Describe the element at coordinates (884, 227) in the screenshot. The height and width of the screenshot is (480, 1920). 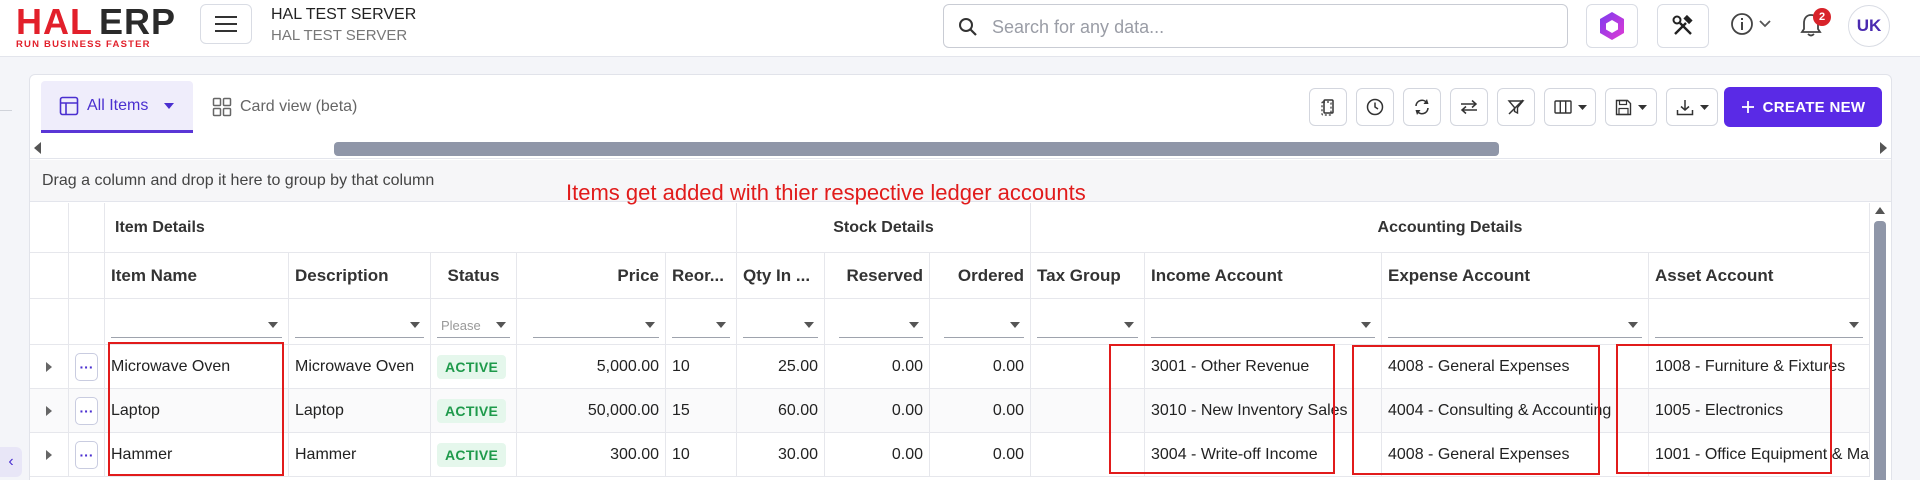
I see `group-header-stock-details: Stock Details` at that location.